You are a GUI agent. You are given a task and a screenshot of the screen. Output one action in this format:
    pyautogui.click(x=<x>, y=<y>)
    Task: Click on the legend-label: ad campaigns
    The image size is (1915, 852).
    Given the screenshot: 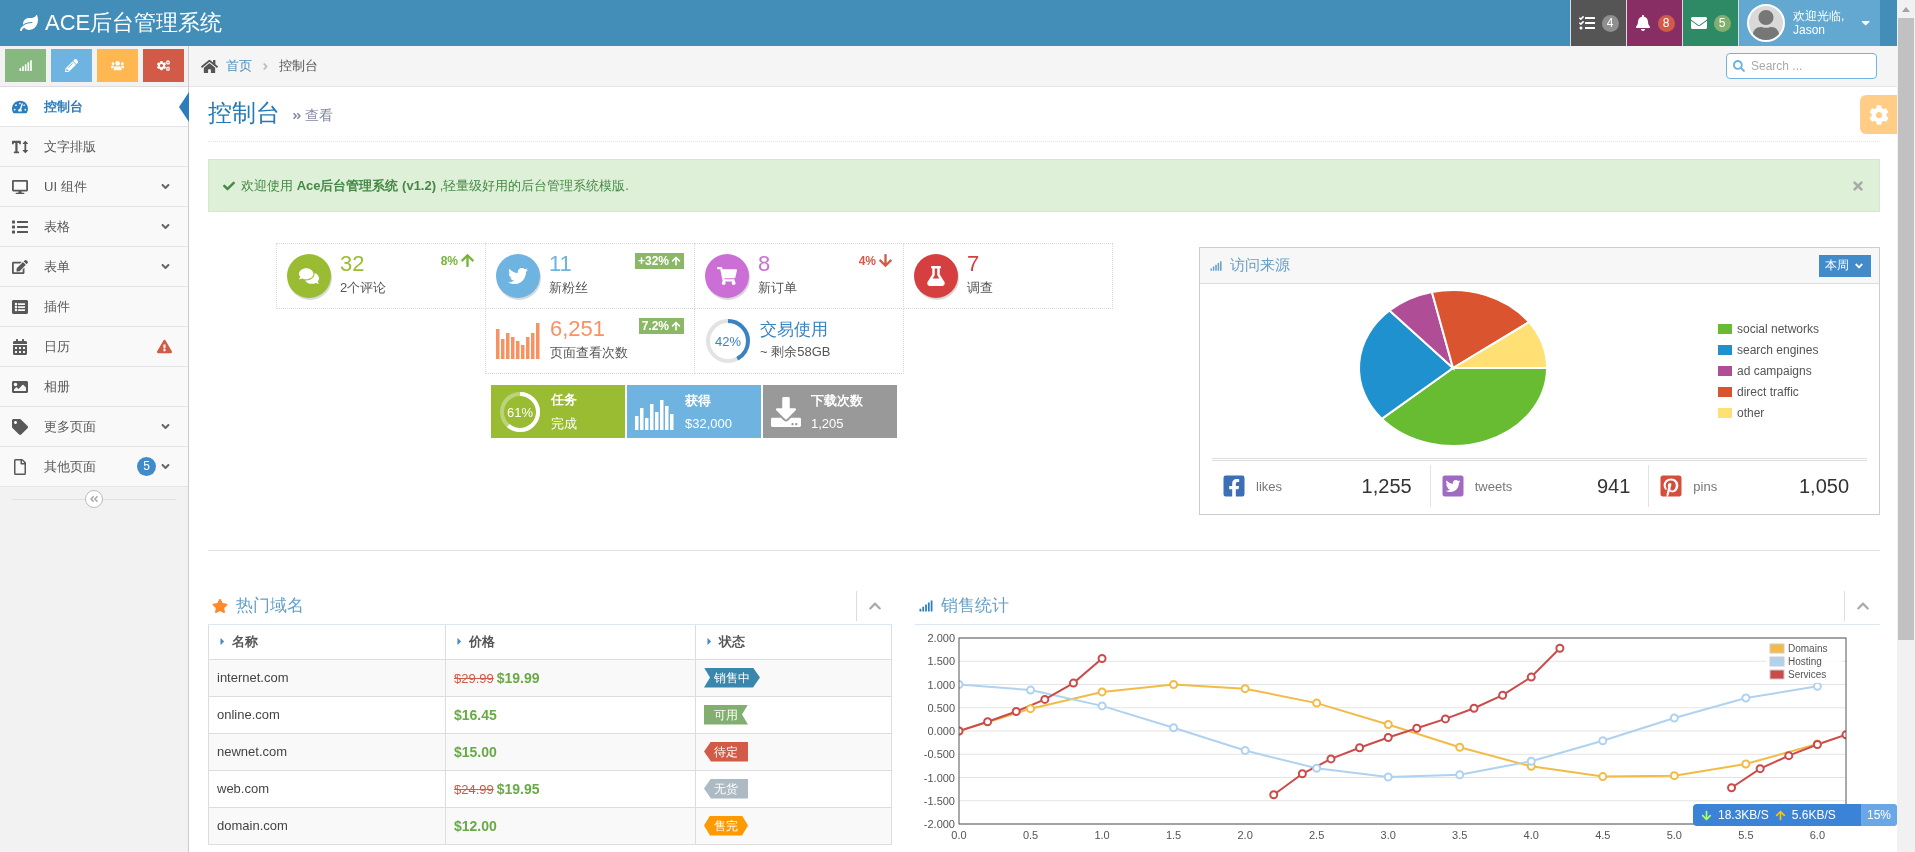 What is the action you would take?
    pyautogui.click(x=1774, y=371)
    